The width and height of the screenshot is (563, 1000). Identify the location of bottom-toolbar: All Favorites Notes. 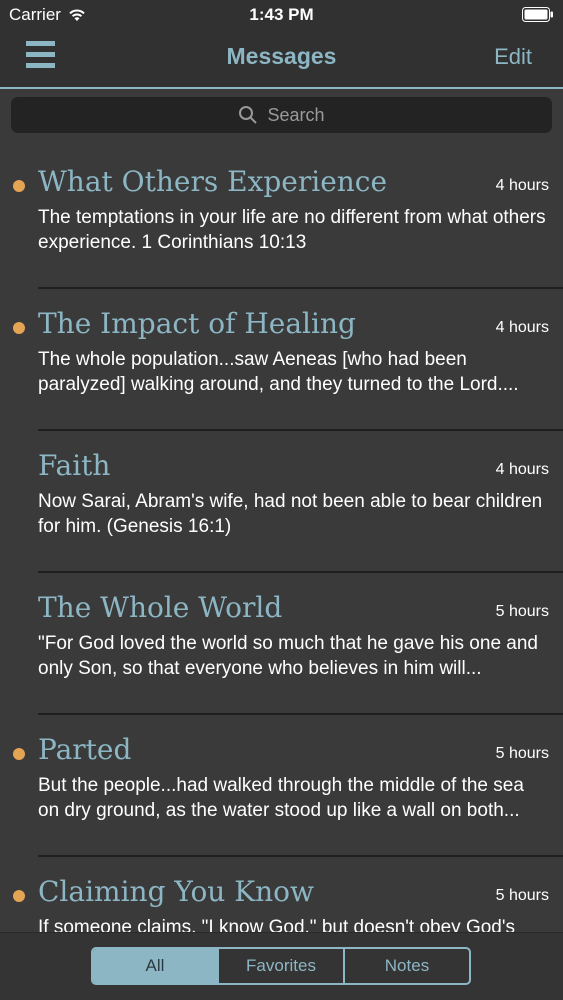
(281, 966).